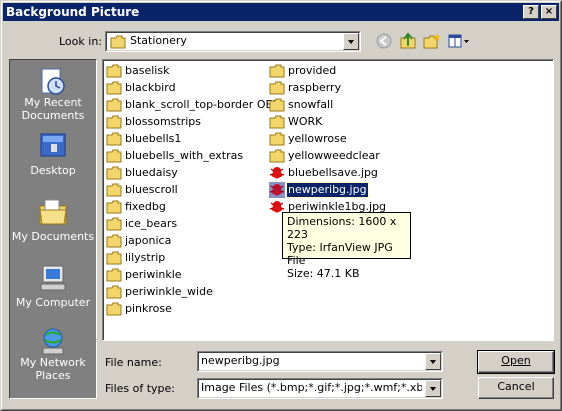  I want to click on folder-name: blackbird, so click(150, 87).